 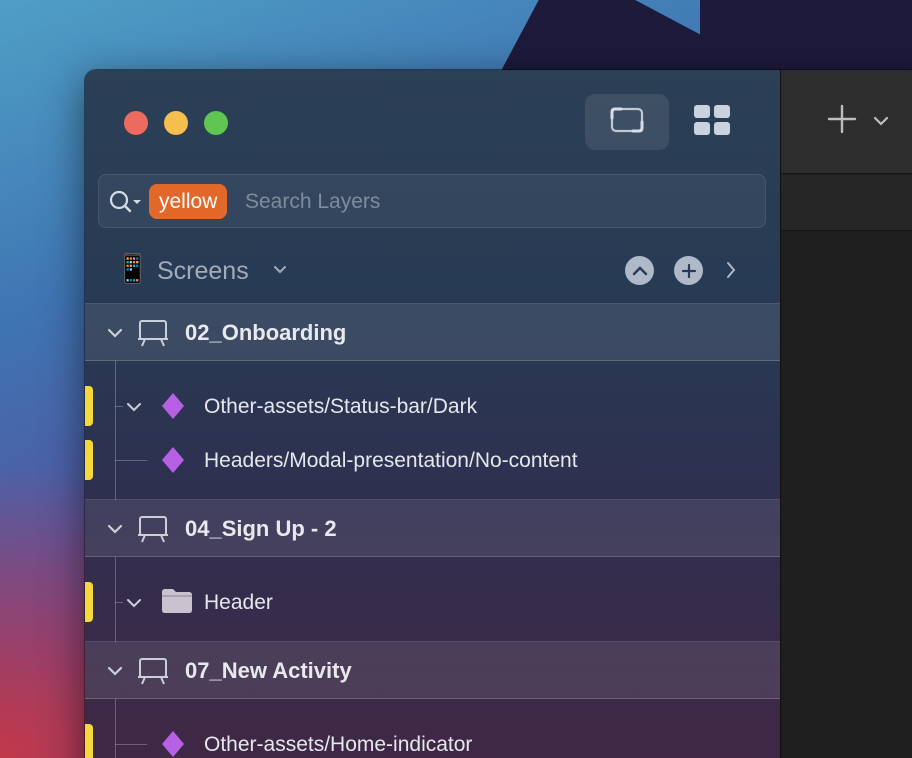 What do you see at coordinates (338, 744) in the screenshot?
I see `layer-name: Other-assets/Home-indicator` at bounding box center [338, 744].